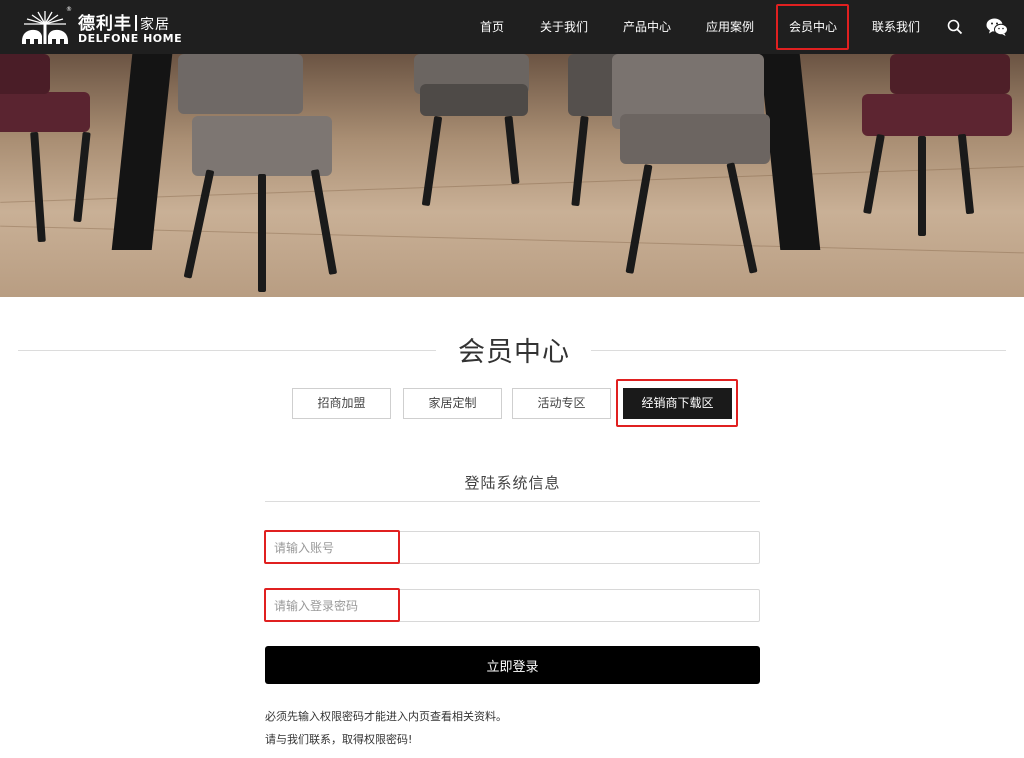 This screenshot has width=1024, height=758. Describe the element at coordinates (798, 350) in the screenshot. I see `title-divider-right` at that location.